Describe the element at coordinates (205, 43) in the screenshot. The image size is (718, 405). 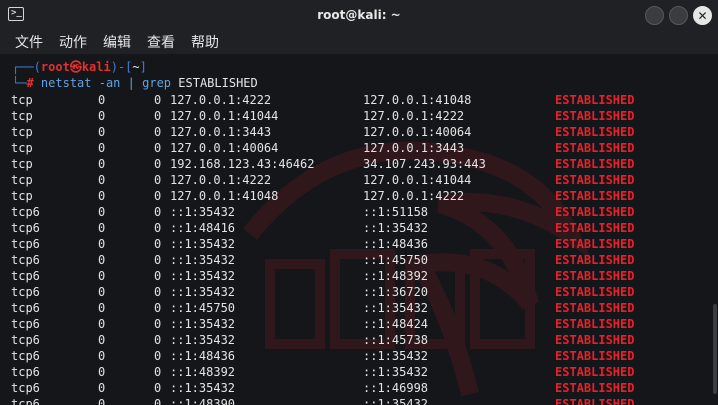
I see `menu-help: 帮助` at that location.